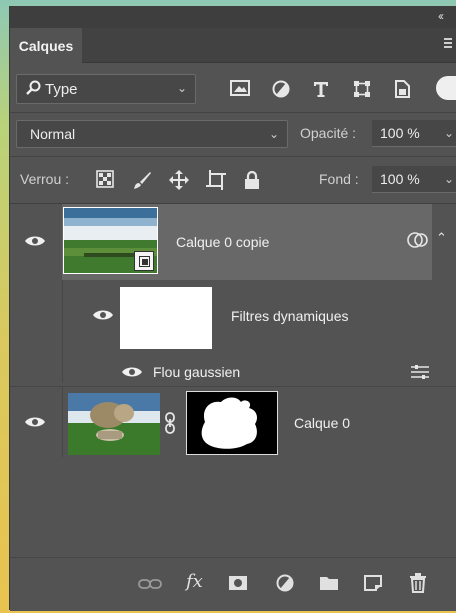 The height and width of the screenshot is (613, 456). I want to click on collapse-panel-icon: ‹‹, so click(441, 16).